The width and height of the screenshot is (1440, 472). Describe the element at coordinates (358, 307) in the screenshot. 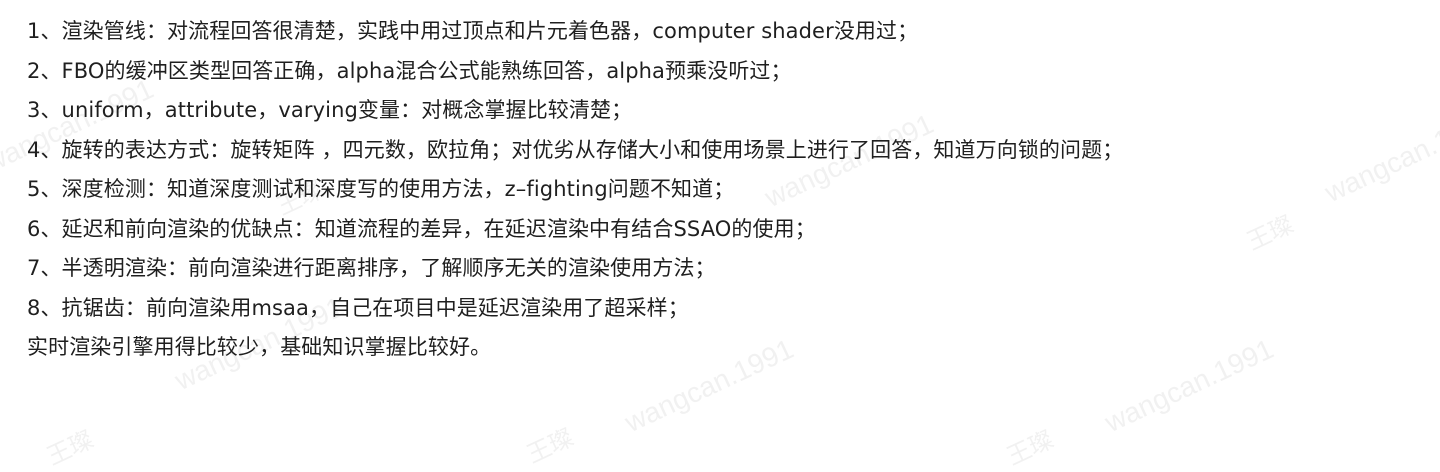

I see `paragraph-line: 8、抗锯齿：前向渲染用msaa，自己在项目中是延迟渲染用了超采样；` at that location.